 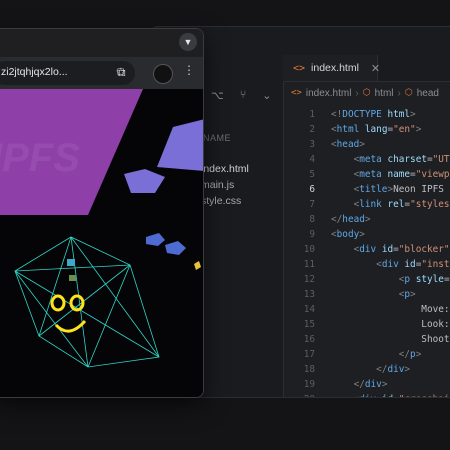 I want to click on smiley-face, so click(x=68, y=313).